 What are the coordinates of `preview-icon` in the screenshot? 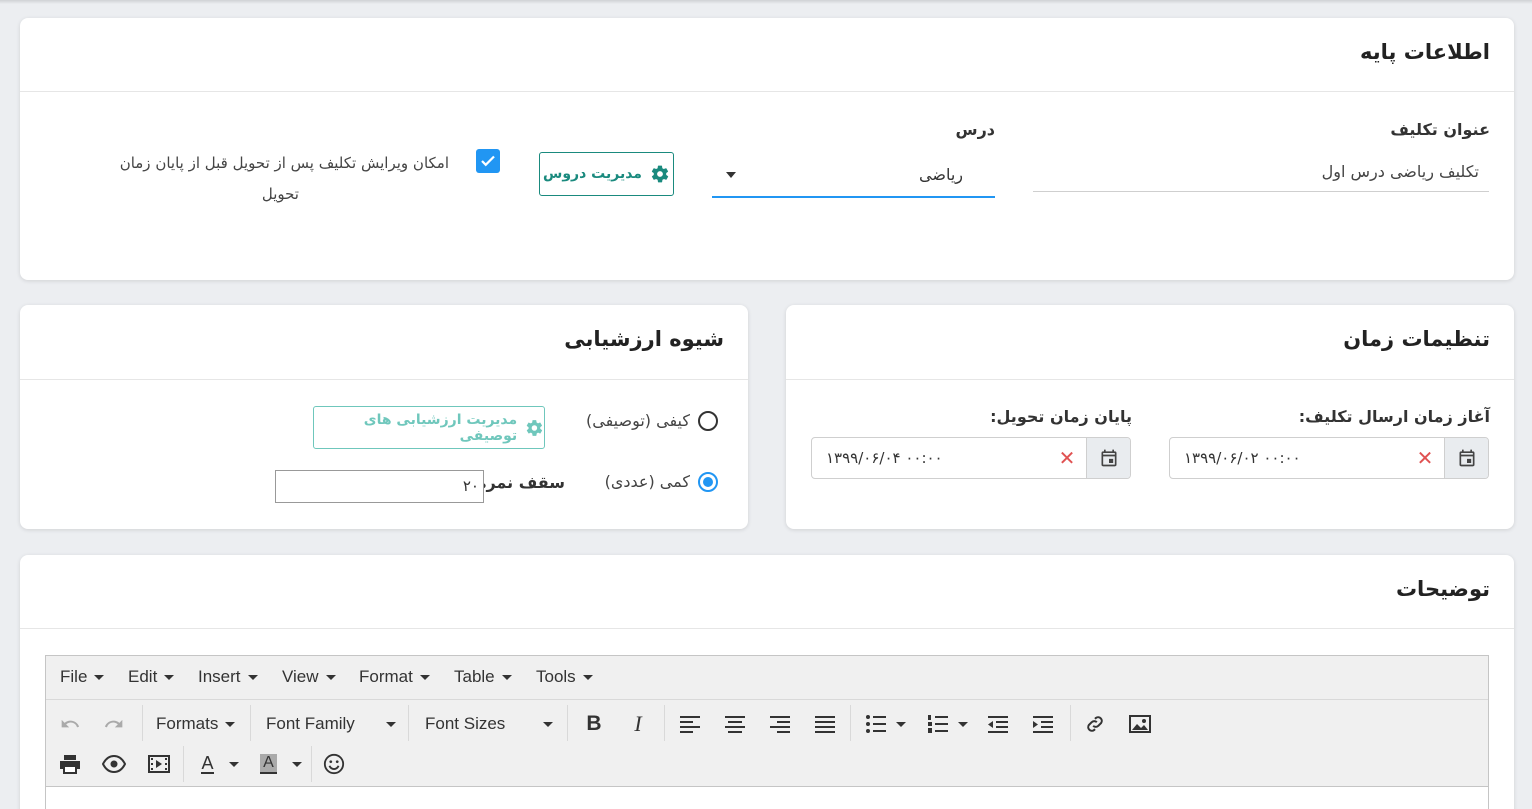 It's located at (114, 764).